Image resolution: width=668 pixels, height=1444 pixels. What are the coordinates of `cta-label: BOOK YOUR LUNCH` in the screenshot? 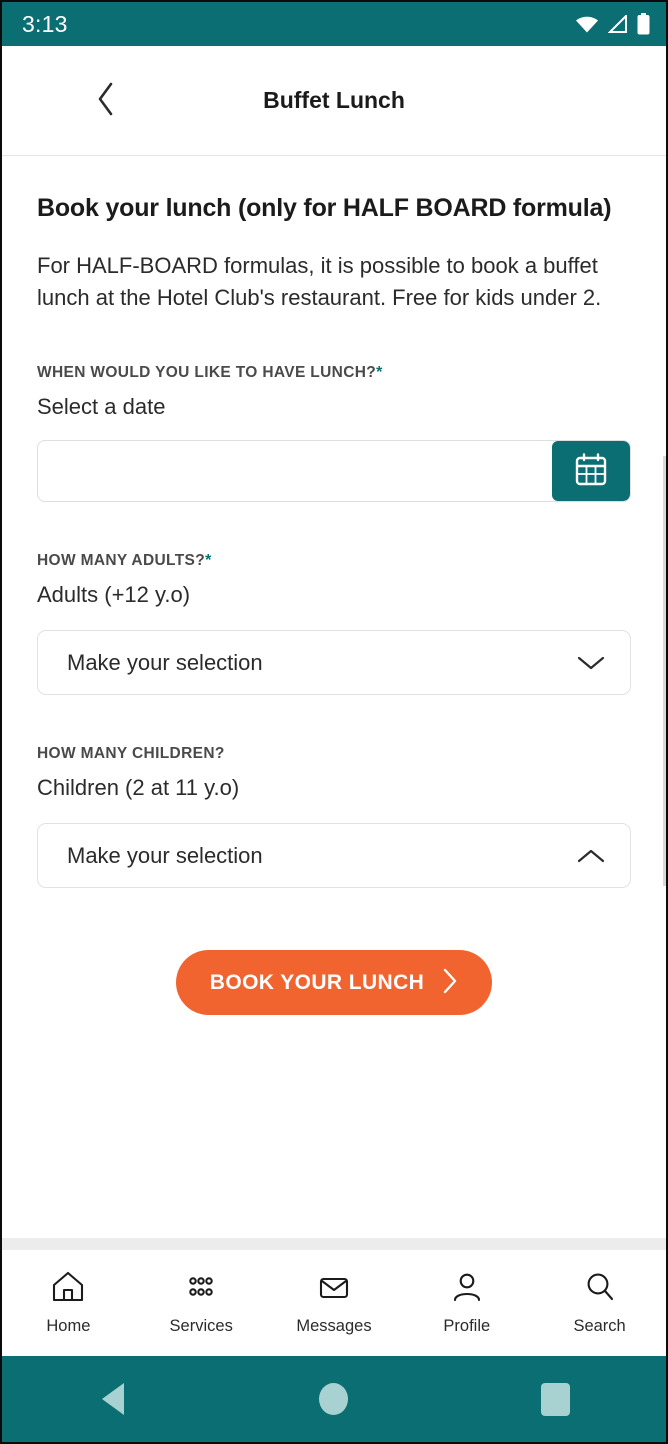 It's located at (317, 982).